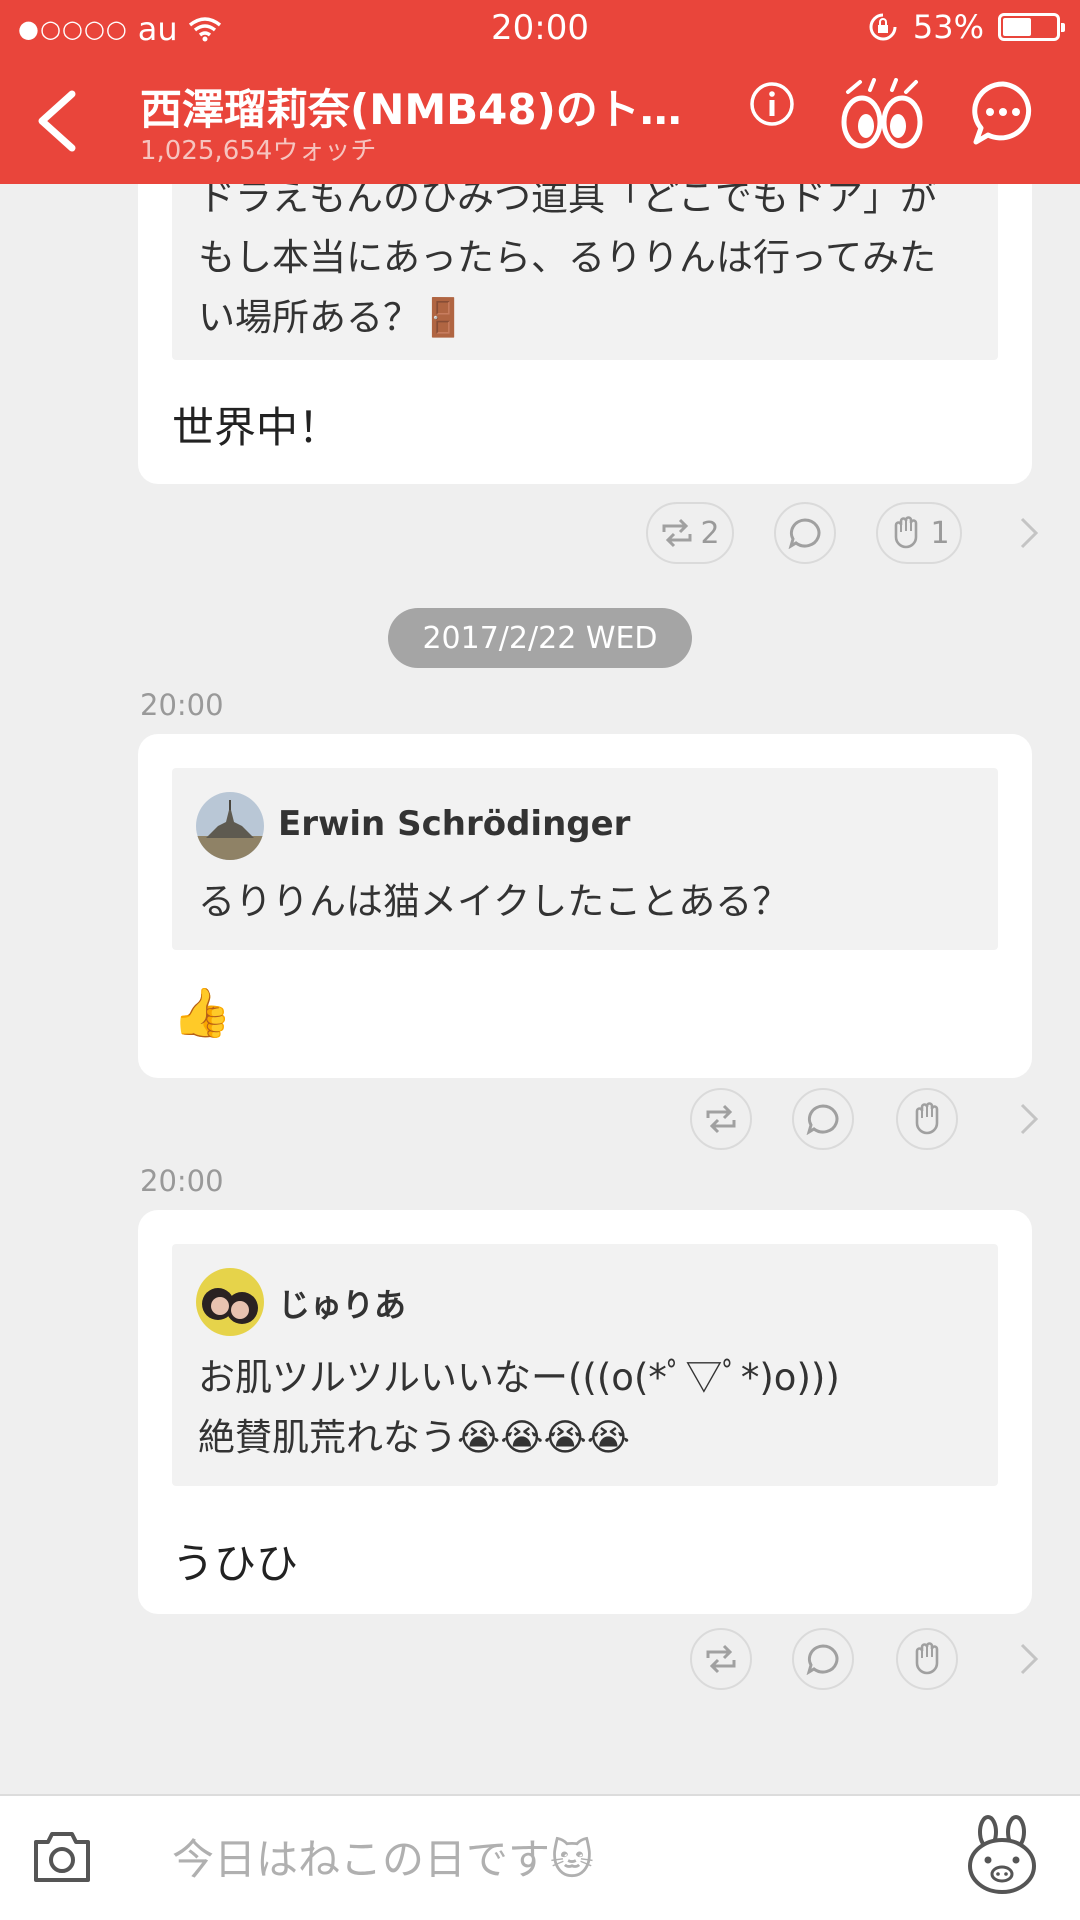  Describe the element at coordinates (772, 104) in the screenshot. I see `info-icon` at that location.